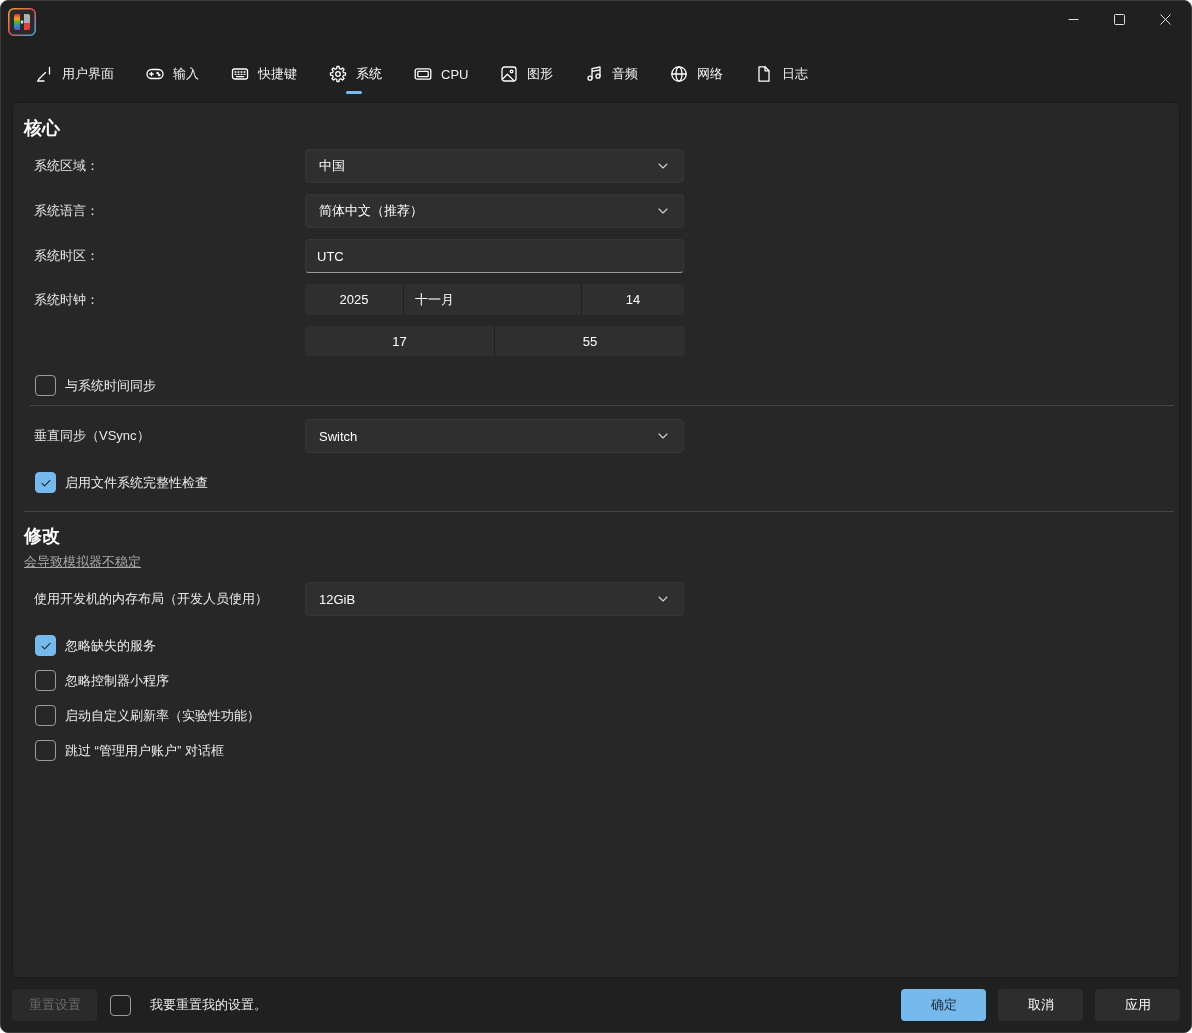  Describe the element at coordinates (264, 76) in the screenshot. I see `tab: 快捷键` at that location.